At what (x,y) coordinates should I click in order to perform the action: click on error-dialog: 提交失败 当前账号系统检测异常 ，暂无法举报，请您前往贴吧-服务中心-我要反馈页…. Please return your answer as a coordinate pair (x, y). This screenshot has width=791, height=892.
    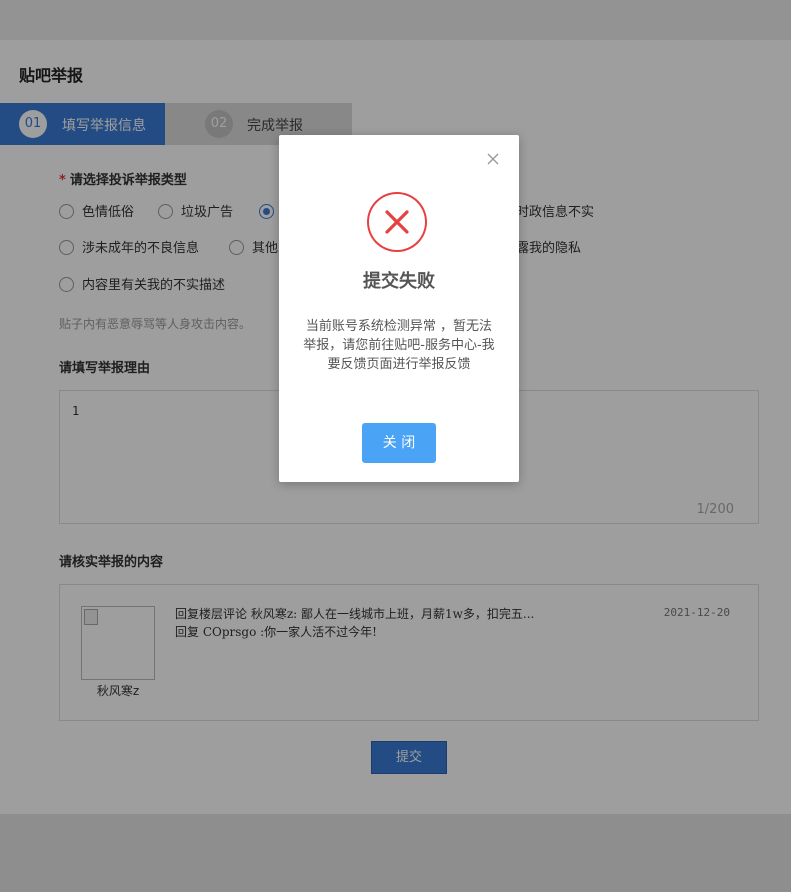
    Looking at the image, I should click on (399, 308).